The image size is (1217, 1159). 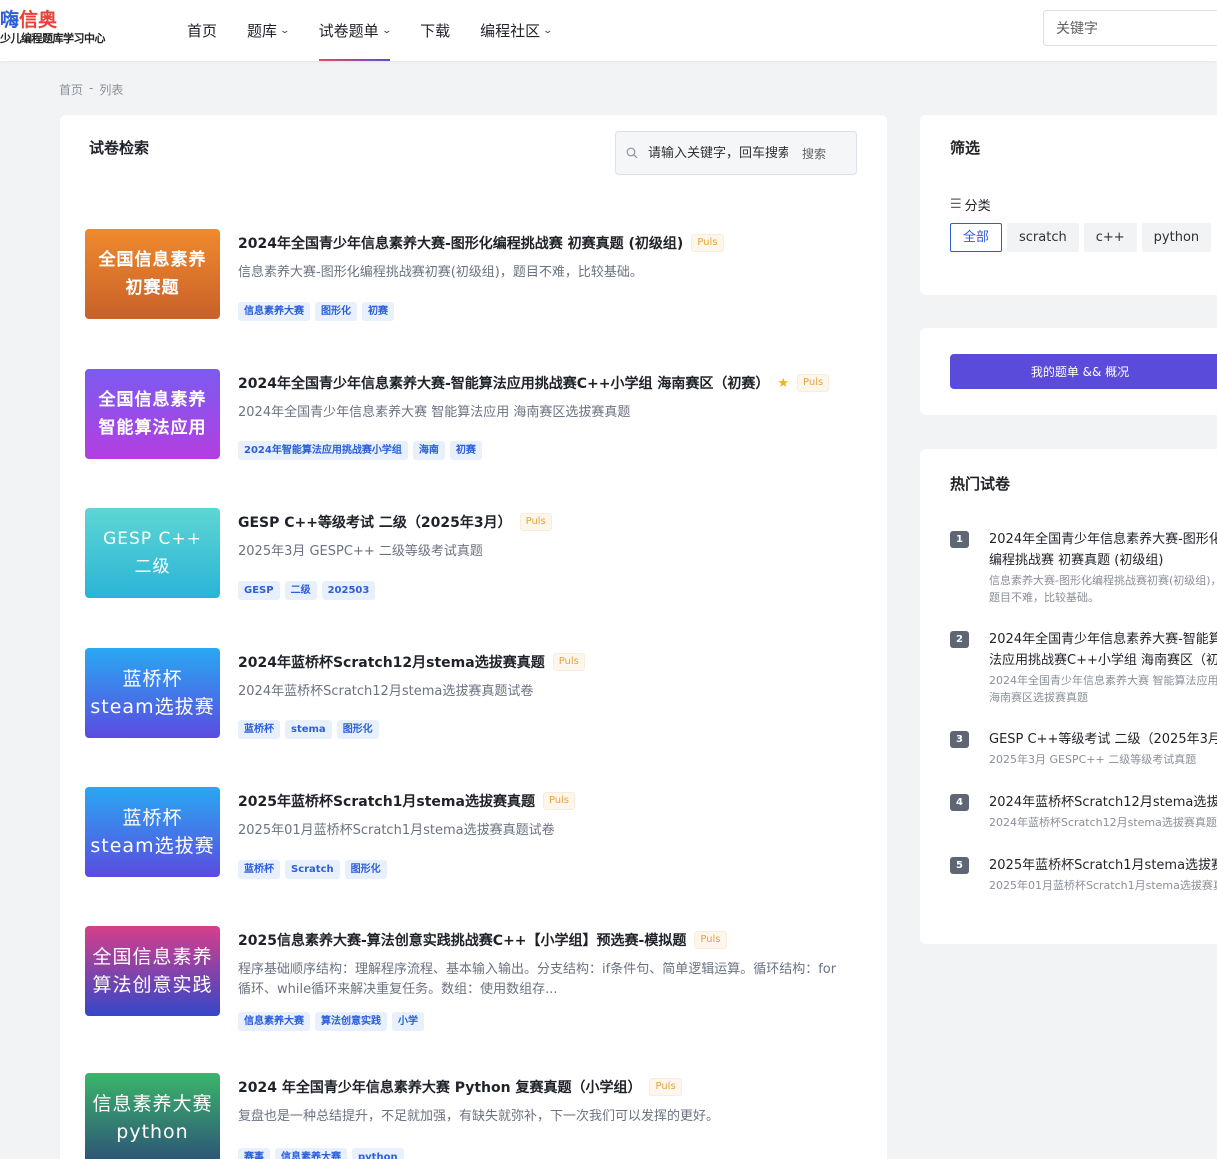 I want to click on filter-title: 筛选, so click(x=965, y=148).